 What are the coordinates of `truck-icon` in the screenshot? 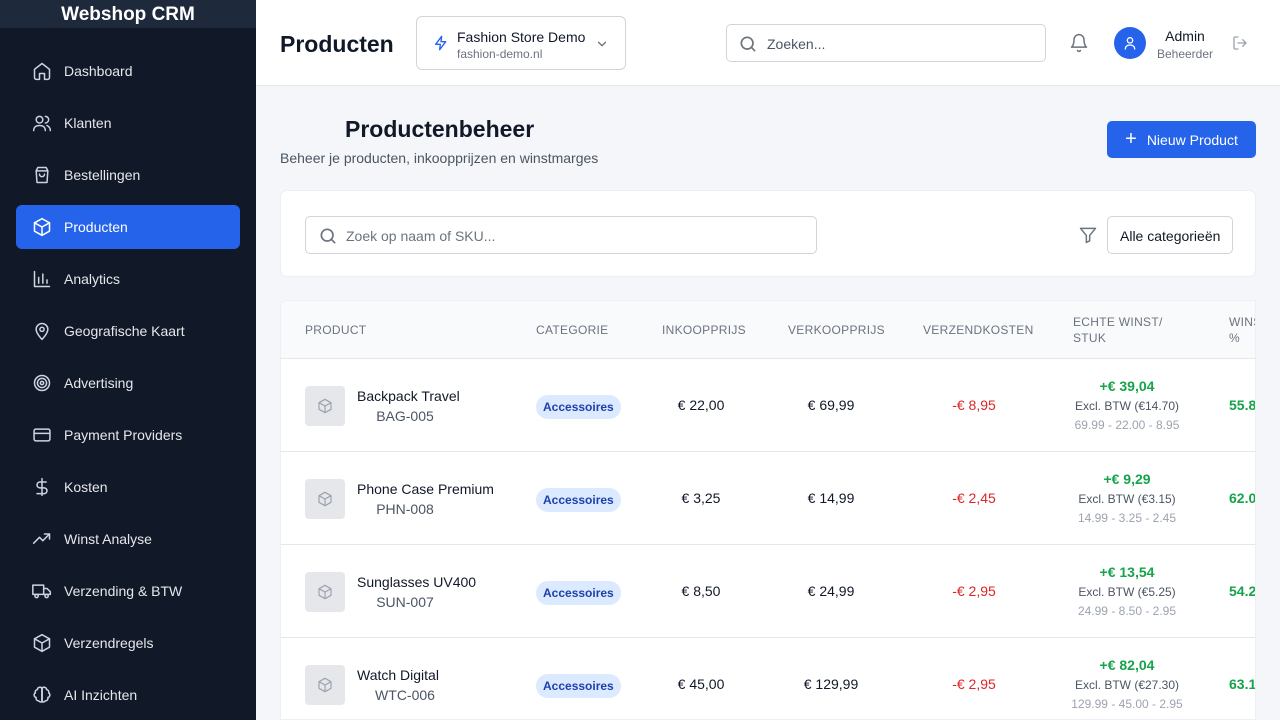 It's located at (42, 591).